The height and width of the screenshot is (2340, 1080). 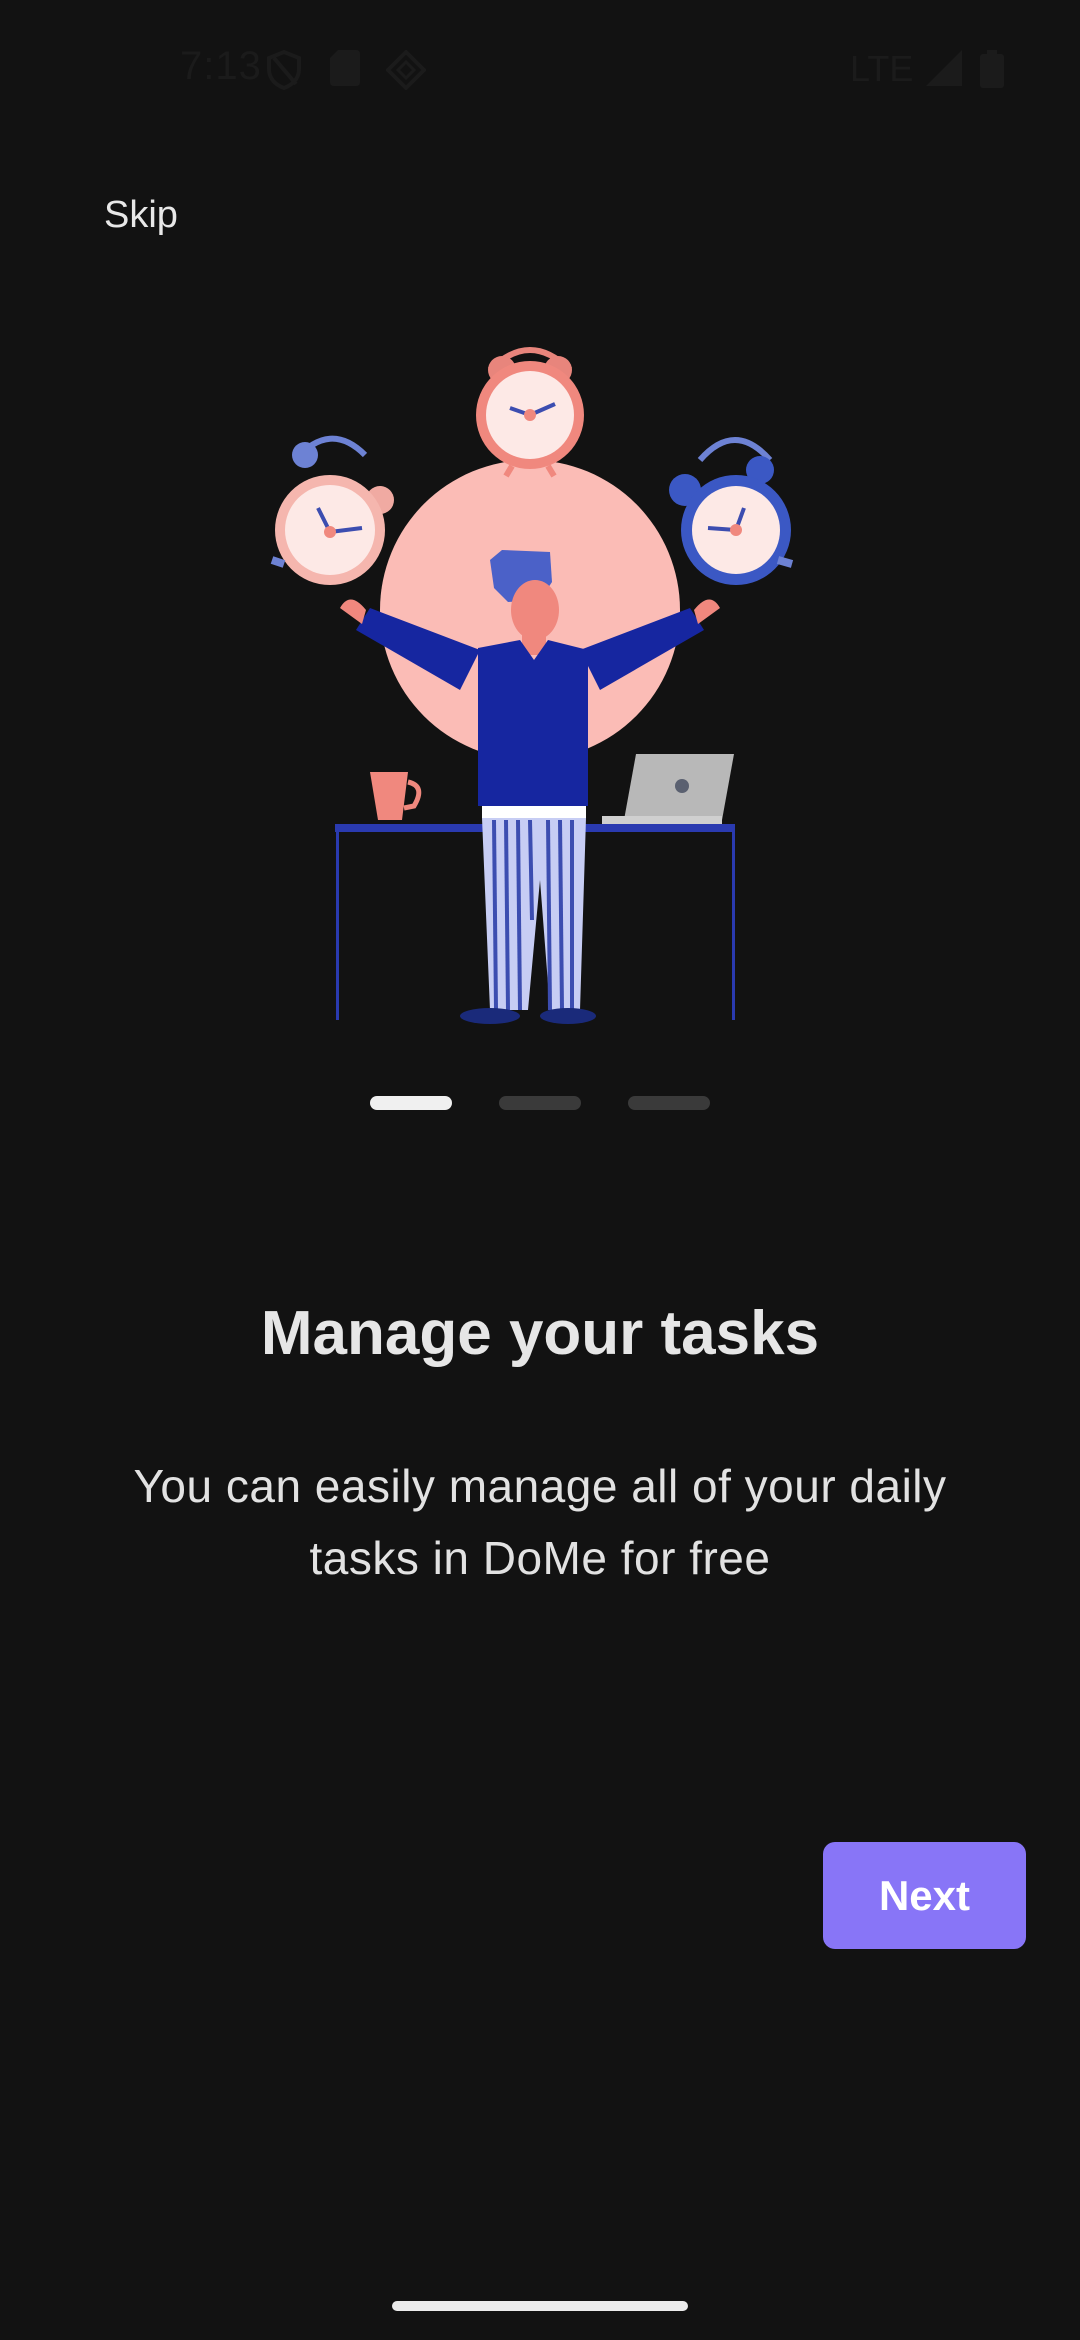 I want to click on page-indicator-dot-active, so click(x=411, y=1103).